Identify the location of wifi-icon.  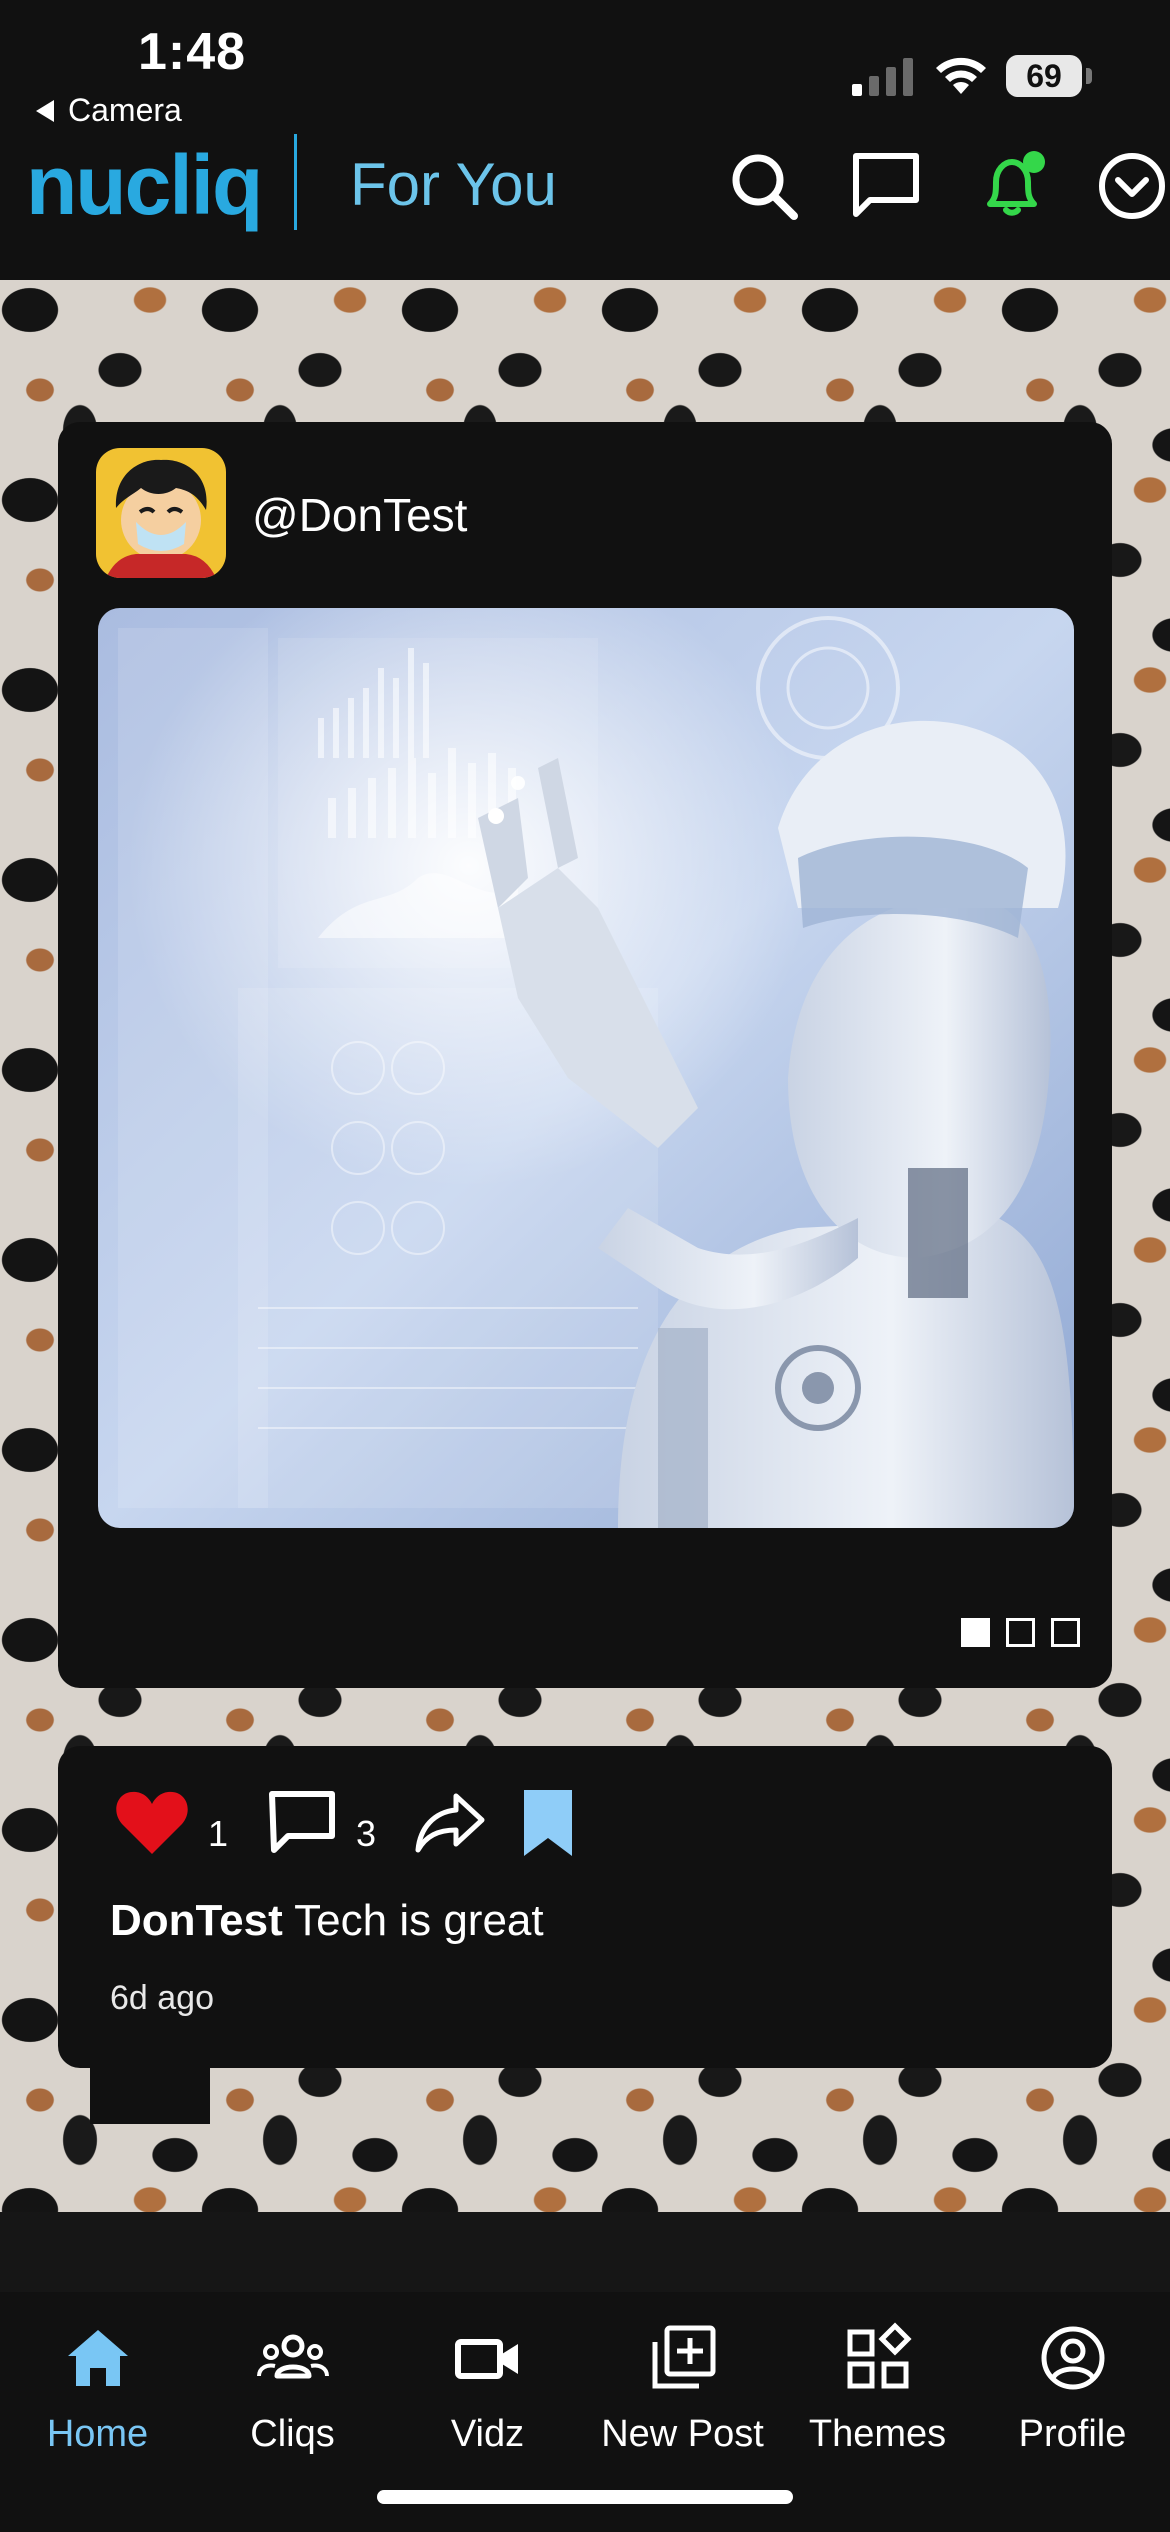
(961, 75).